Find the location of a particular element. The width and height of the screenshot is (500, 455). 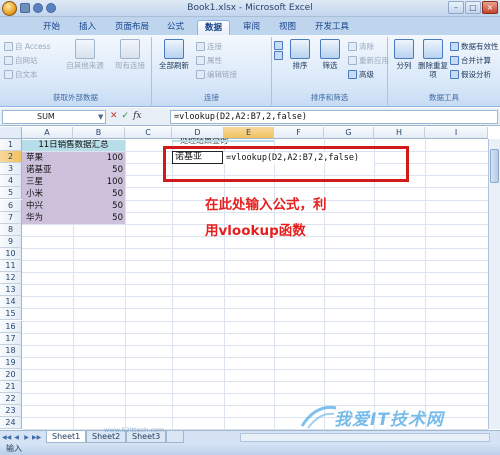

tab-insert: 插入 is located at coordinates (87, 27).